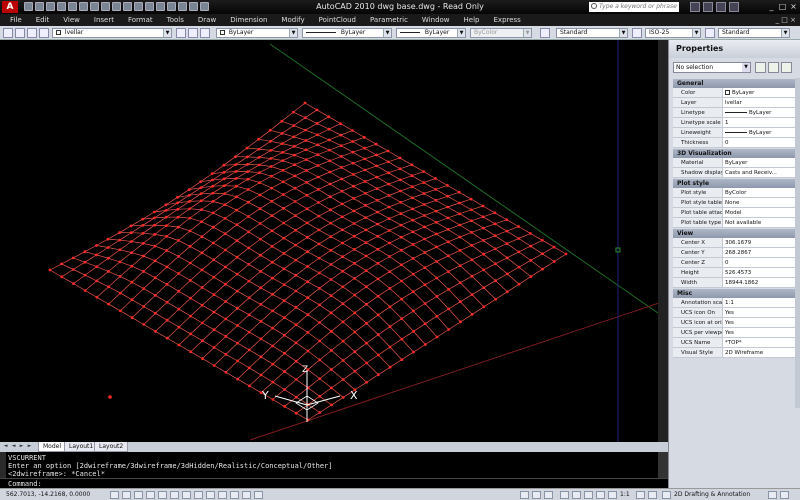 Image resolution: width=800 pixels, height=500 pixels. I want to click on property-row: Center Z0, so click(734, 263).